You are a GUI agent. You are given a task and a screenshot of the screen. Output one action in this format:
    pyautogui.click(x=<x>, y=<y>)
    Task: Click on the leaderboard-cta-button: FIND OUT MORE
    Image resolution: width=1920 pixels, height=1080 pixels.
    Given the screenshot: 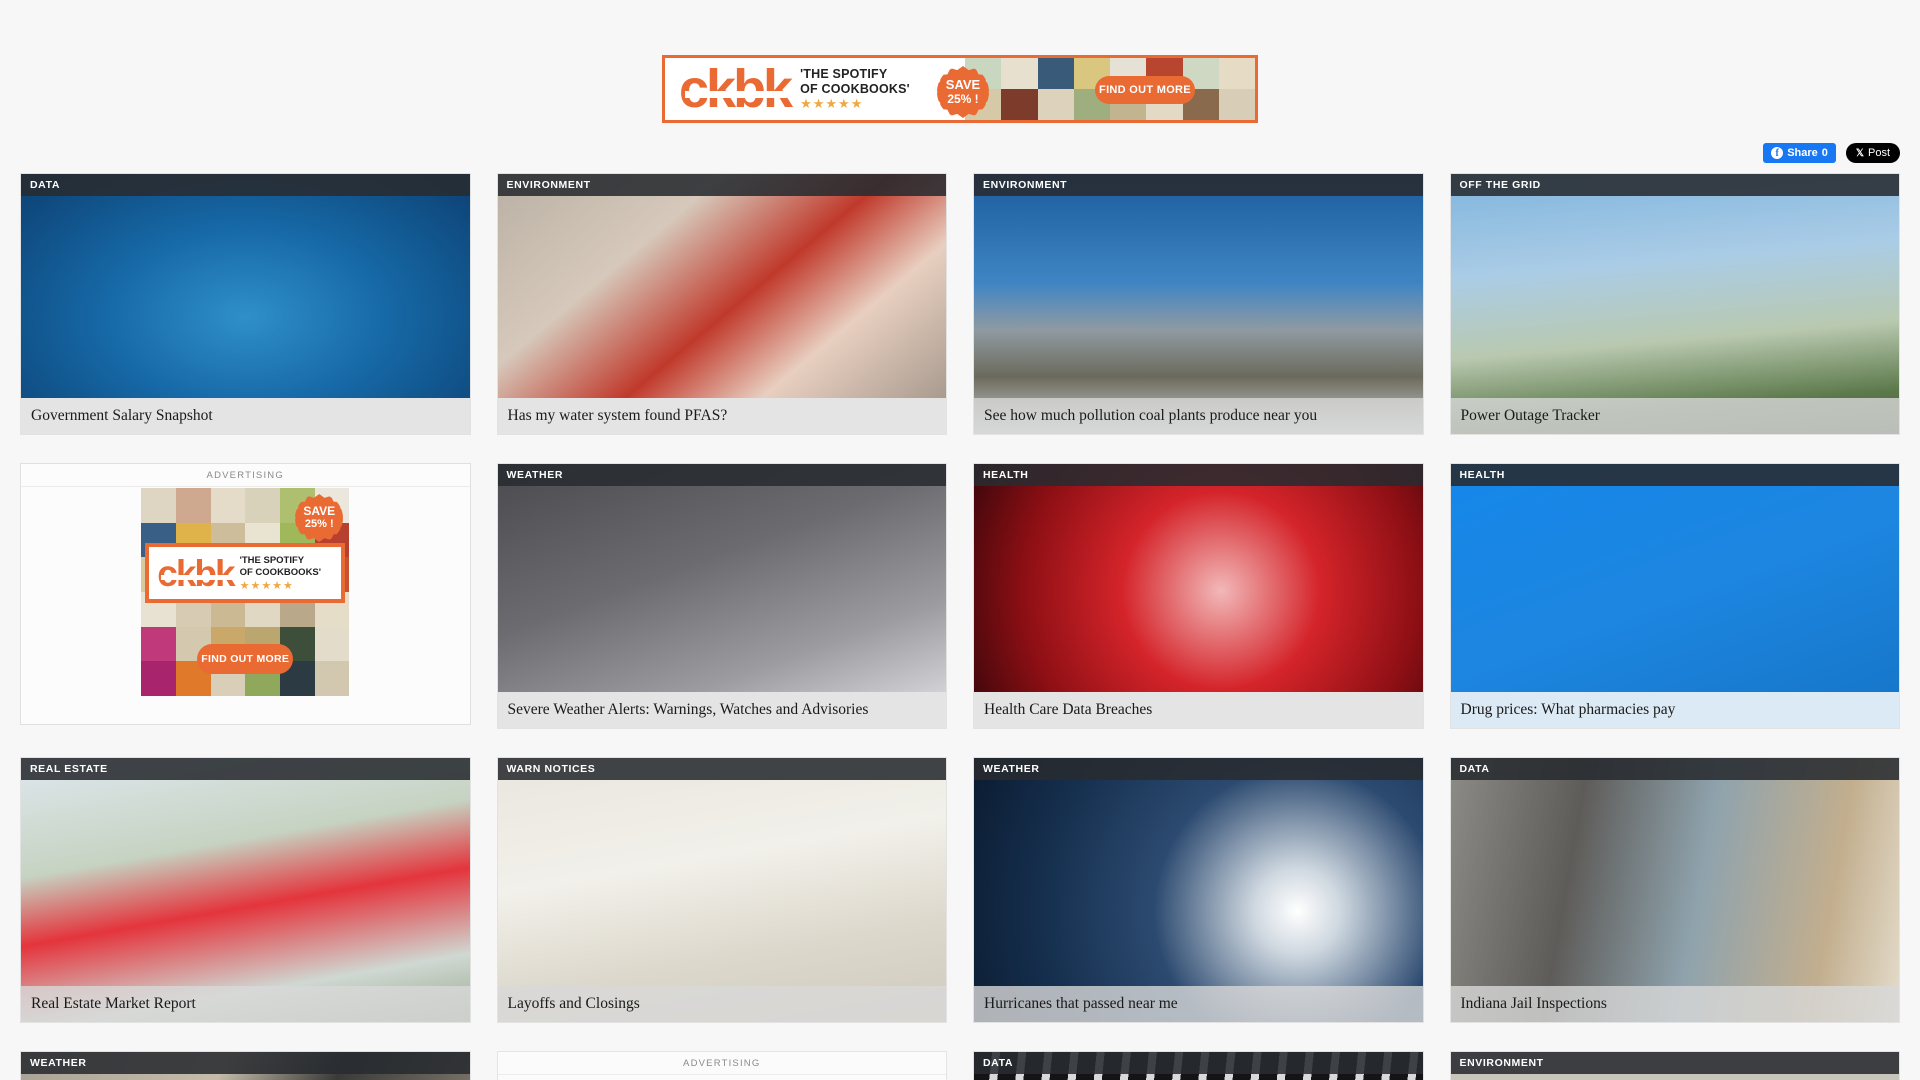 What is the action you would take?
    pyautogui.click(x=1145, y=90)
    